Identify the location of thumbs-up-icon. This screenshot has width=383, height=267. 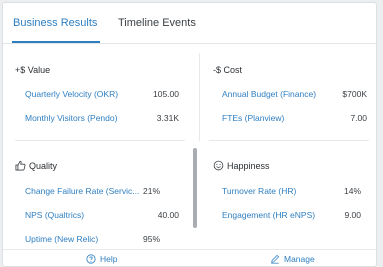
(20, 165).